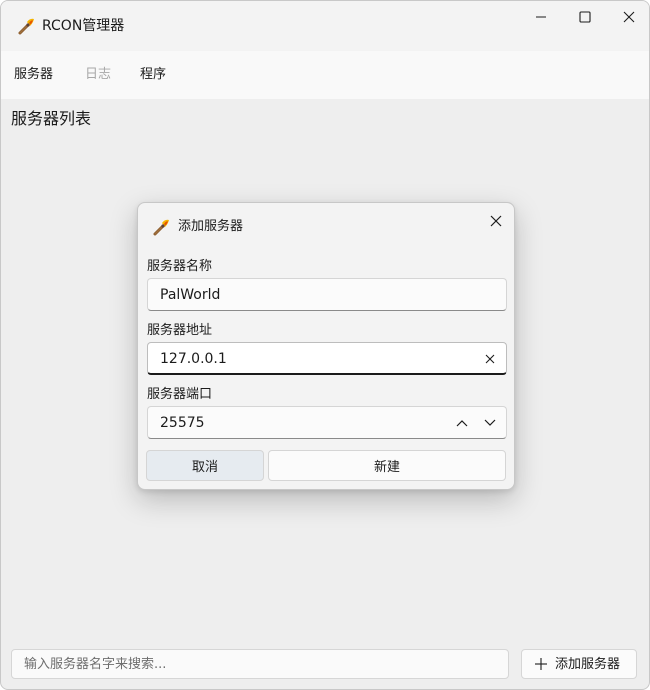 This screenshot has width=650, height=690. I want to click on minimize-icon, so click(541, 17).